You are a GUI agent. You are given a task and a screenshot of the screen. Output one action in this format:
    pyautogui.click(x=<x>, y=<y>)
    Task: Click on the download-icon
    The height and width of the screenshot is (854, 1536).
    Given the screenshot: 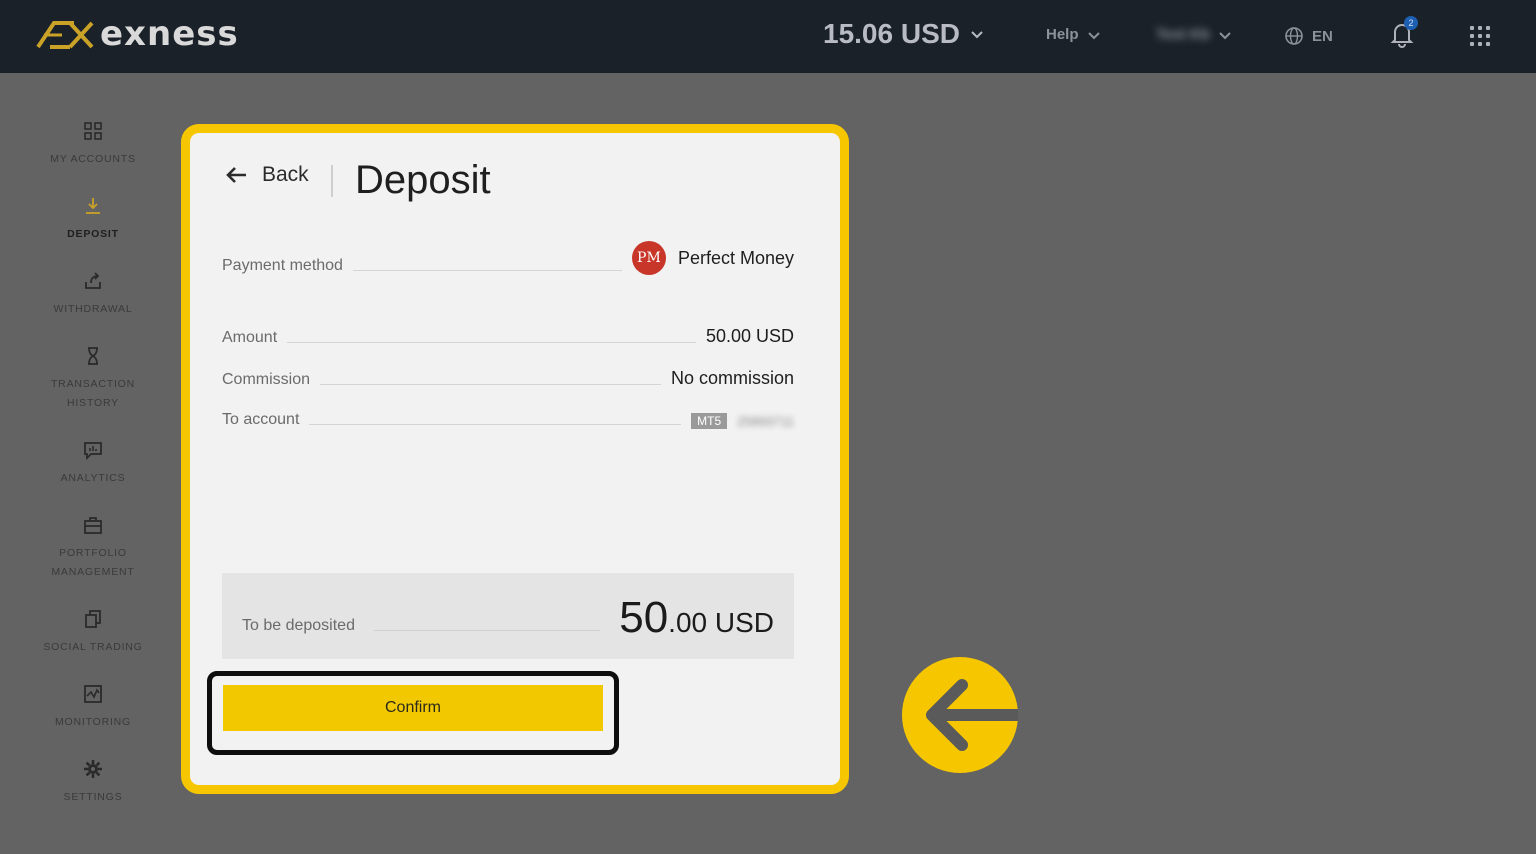 What is the action you would take?
    pyautogui.click(x=93, y=206)
    